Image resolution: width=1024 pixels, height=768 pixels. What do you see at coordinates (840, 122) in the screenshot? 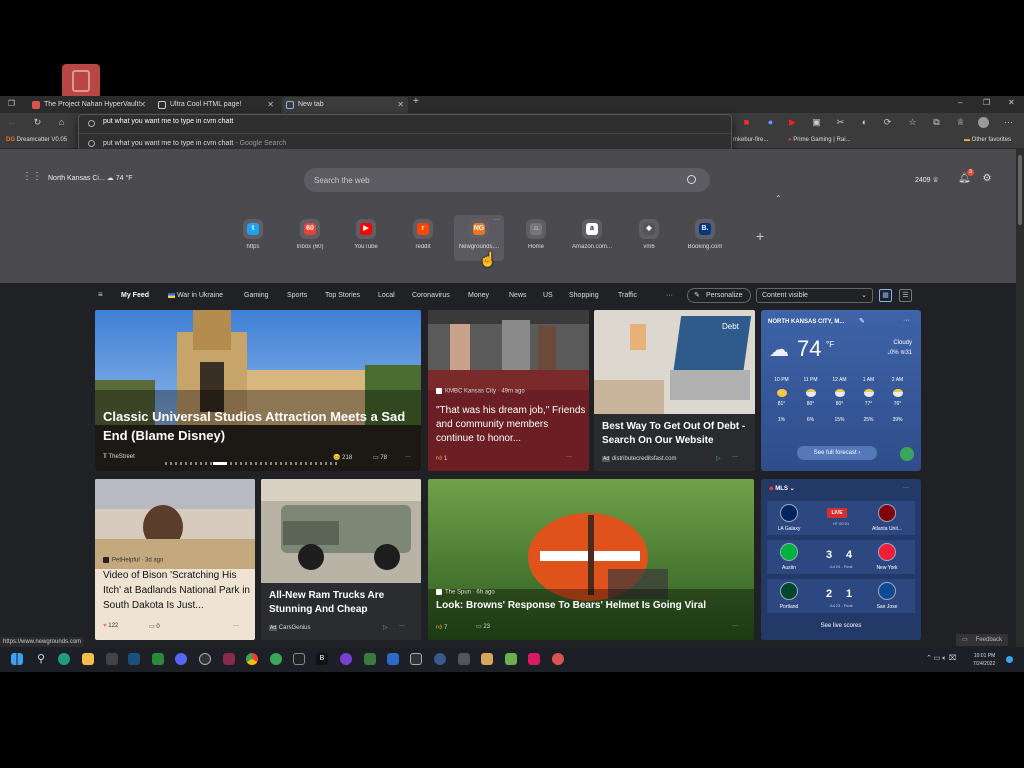
I see `extension-icon: ✂` at bounding box center [840, 122].